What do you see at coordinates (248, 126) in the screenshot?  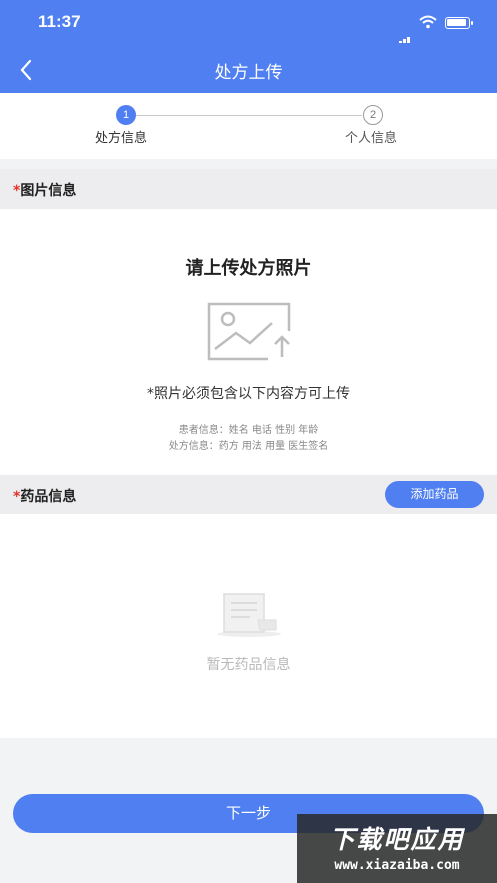 I see `step-indicator: 1 2 处方信息 个人信息` at bounding box center [248, 126].